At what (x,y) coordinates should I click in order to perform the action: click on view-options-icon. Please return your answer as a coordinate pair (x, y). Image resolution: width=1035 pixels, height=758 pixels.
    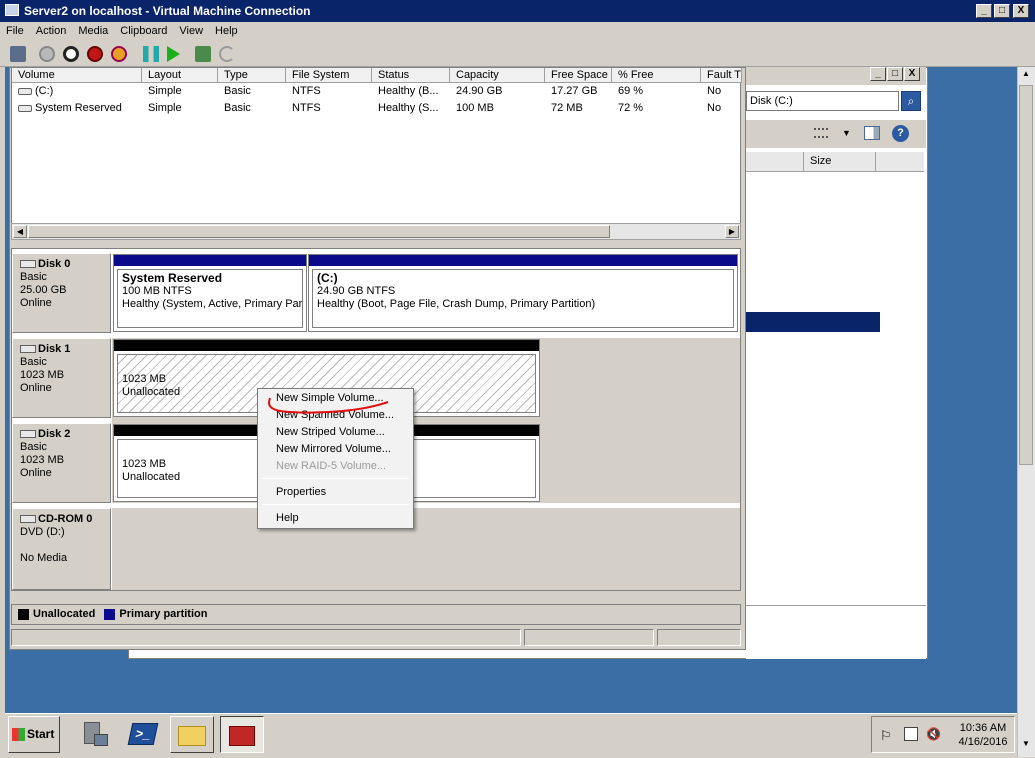
    Looking at the image, I should click on (821, 133).